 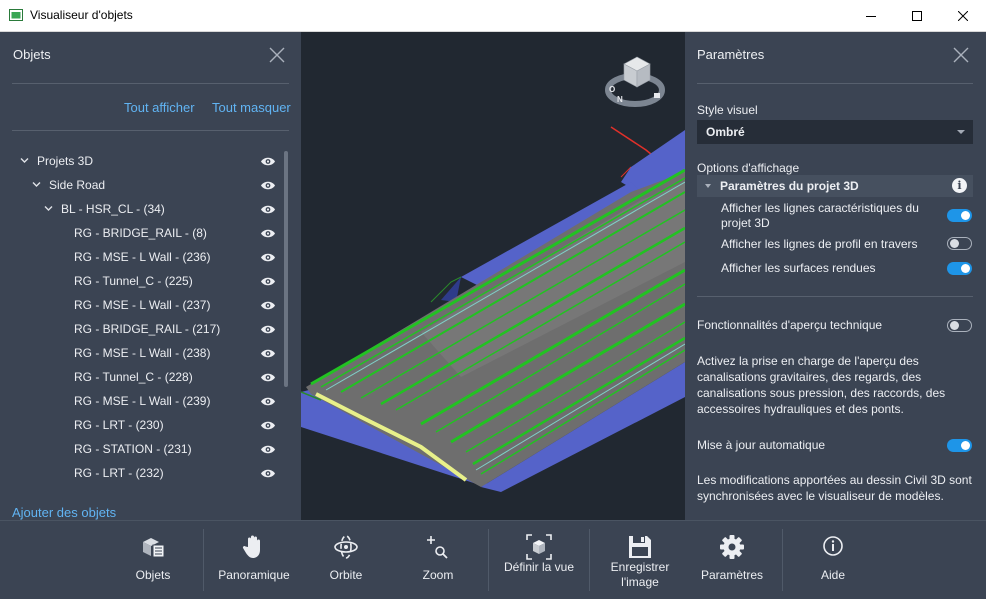 What do you see at coordinates (798, 268) in the screenshot?
I see `opt-rendered-surfaces-label: Afficher les surfaces rendues` at bounding box center [798, 268].